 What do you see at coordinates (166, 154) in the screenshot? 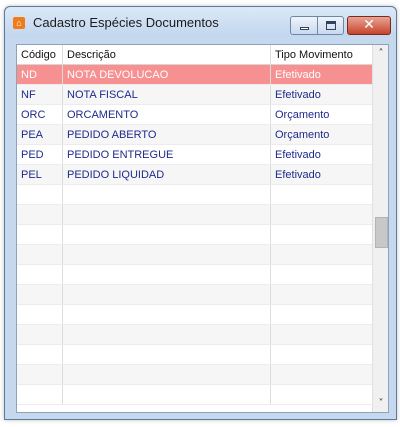
I see `table-cell: PEDIDO ENTREGUE` at bounding box center [166, 154].